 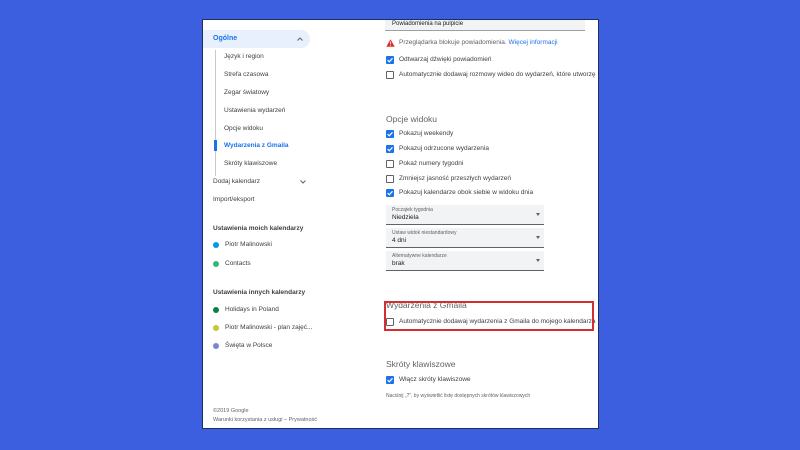 What do you see at coordinates (421, 364) in the screenshot?
I see `shortcuts-title: Skróty klawiszowe` at bounding box center [421, 364].